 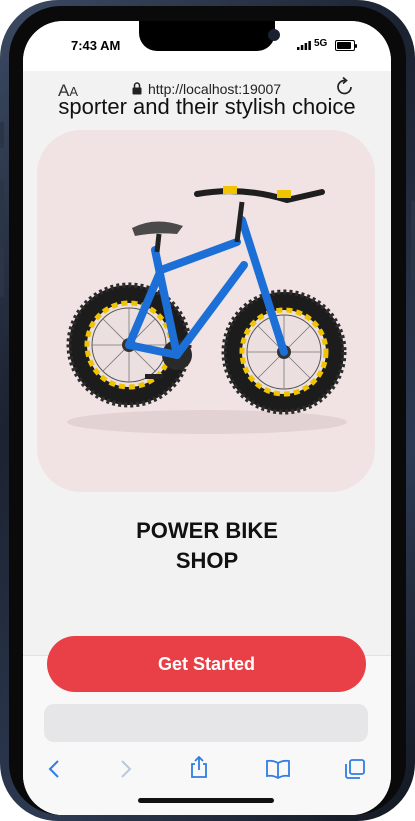 What do you see at coordinates (209, 36) in the screenshot?
I see `notch` at bounding box center [209, 36].